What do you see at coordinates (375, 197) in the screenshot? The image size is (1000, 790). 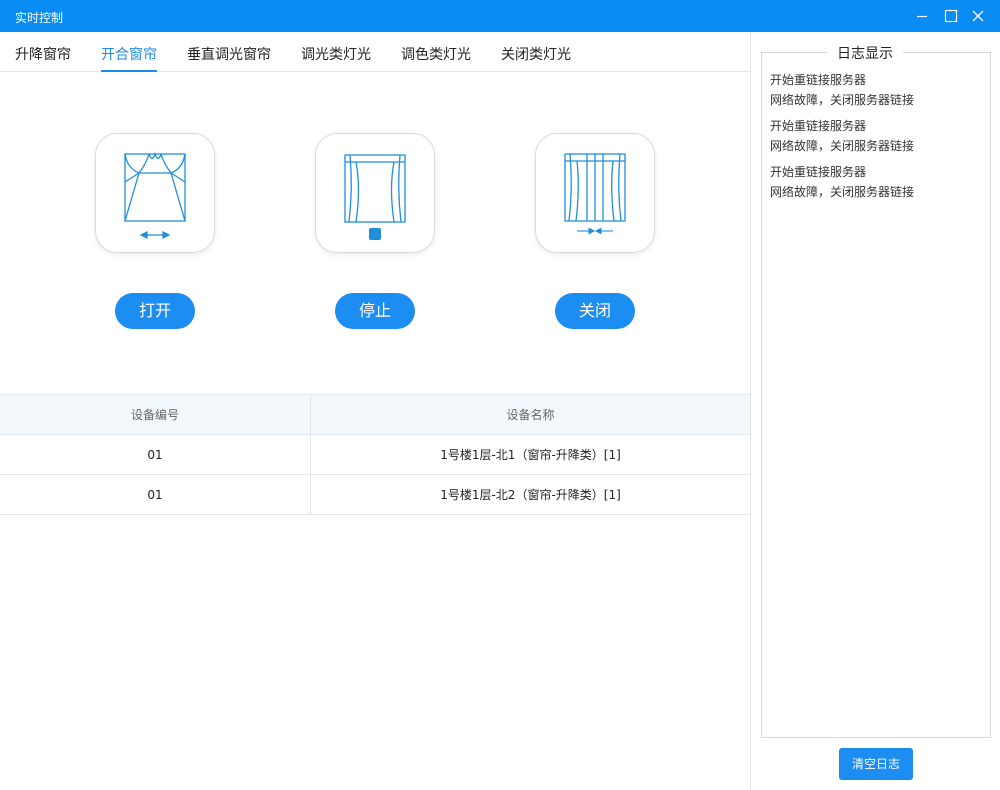 I see `curtain-stop-icon` at bounding box center [375, 197].